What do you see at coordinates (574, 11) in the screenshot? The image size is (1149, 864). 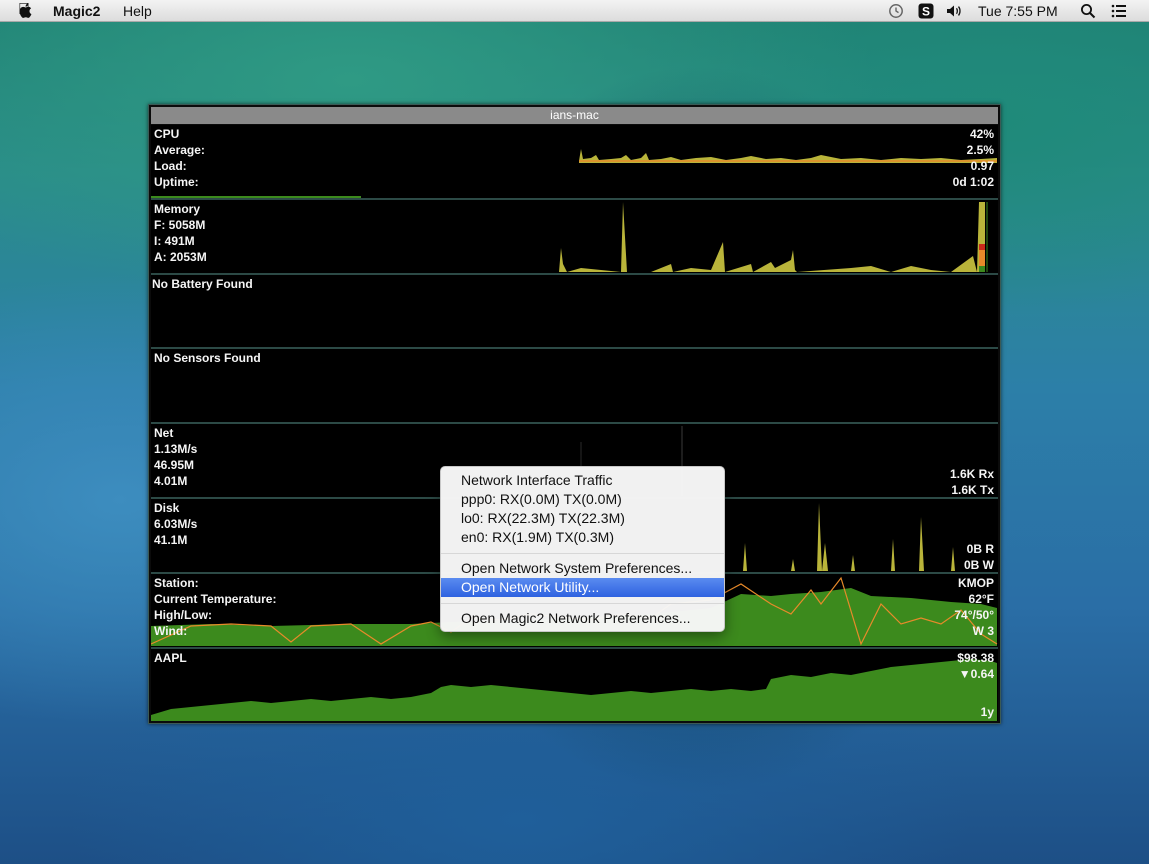 I see `menu-bar:  Magic2 Help S Tue 7:55 PM` at bounding box center [574, 11].